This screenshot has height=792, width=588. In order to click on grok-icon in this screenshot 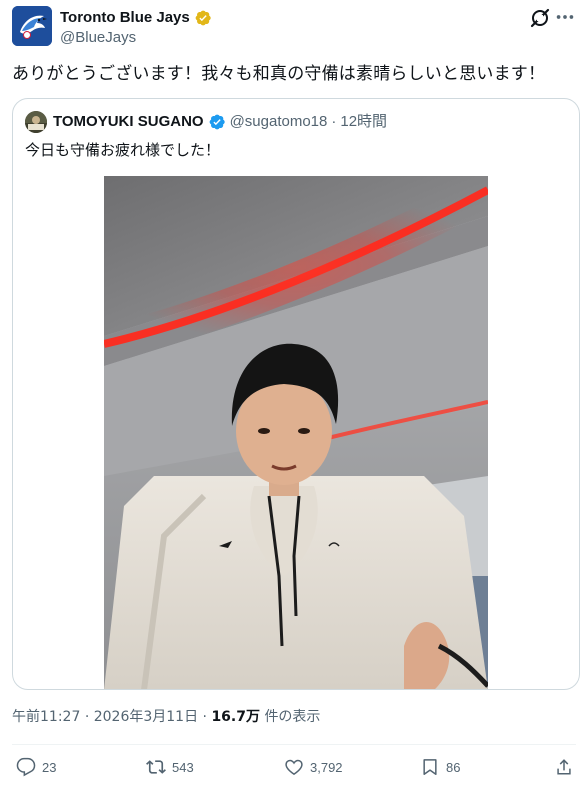, I will do `click(540, 18)`.